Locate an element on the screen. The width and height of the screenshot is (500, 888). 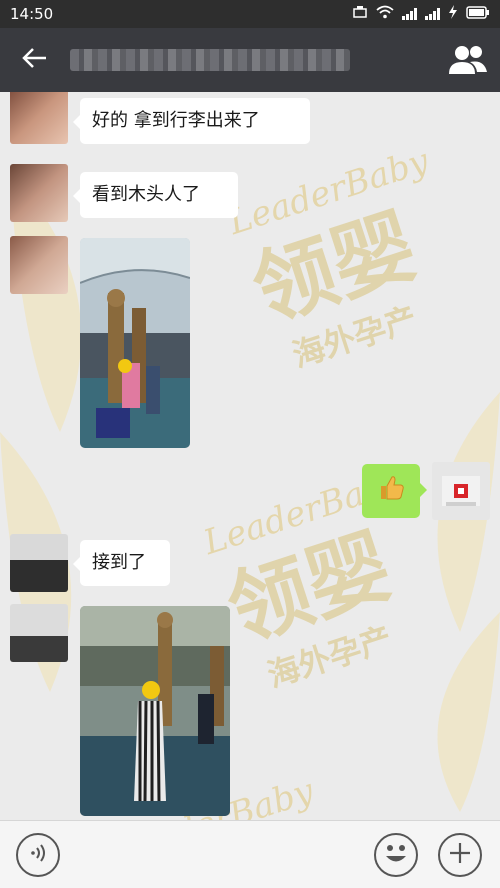
chat-title is located at coordinates (210, 60).